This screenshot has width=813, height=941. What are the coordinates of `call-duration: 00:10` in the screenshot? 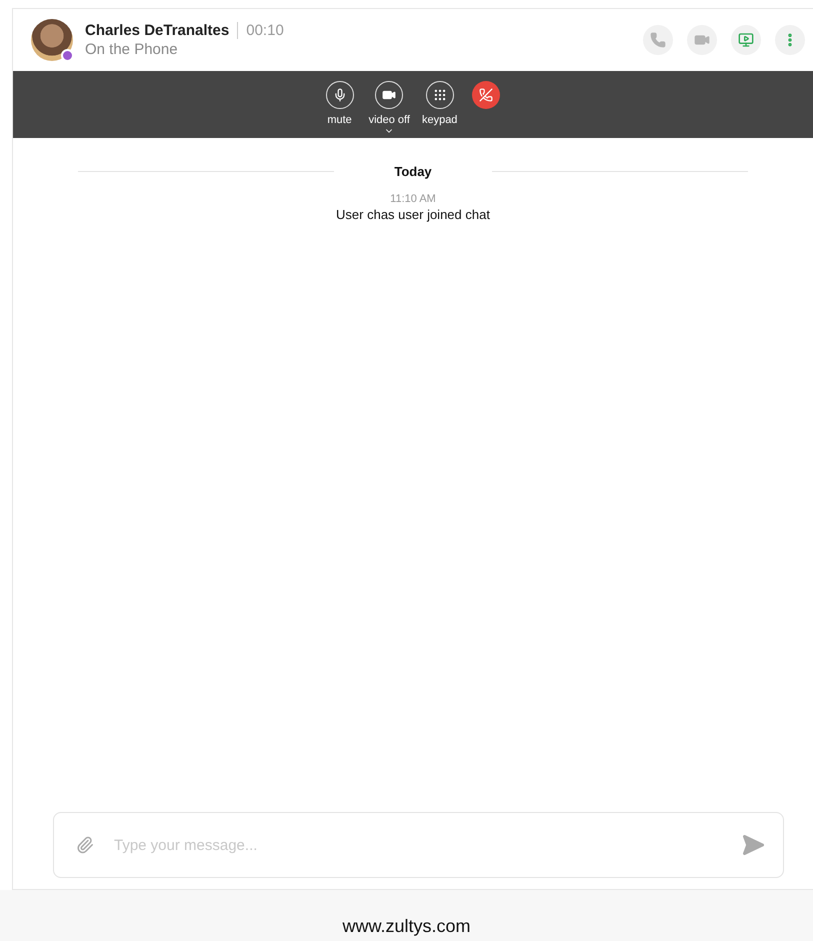 It's located at (264, 30).